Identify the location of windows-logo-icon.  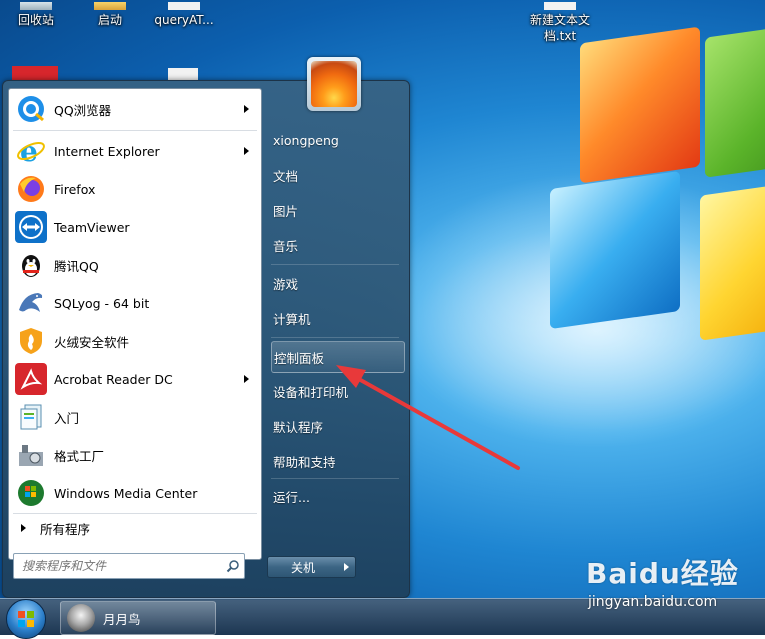
(26, 619).